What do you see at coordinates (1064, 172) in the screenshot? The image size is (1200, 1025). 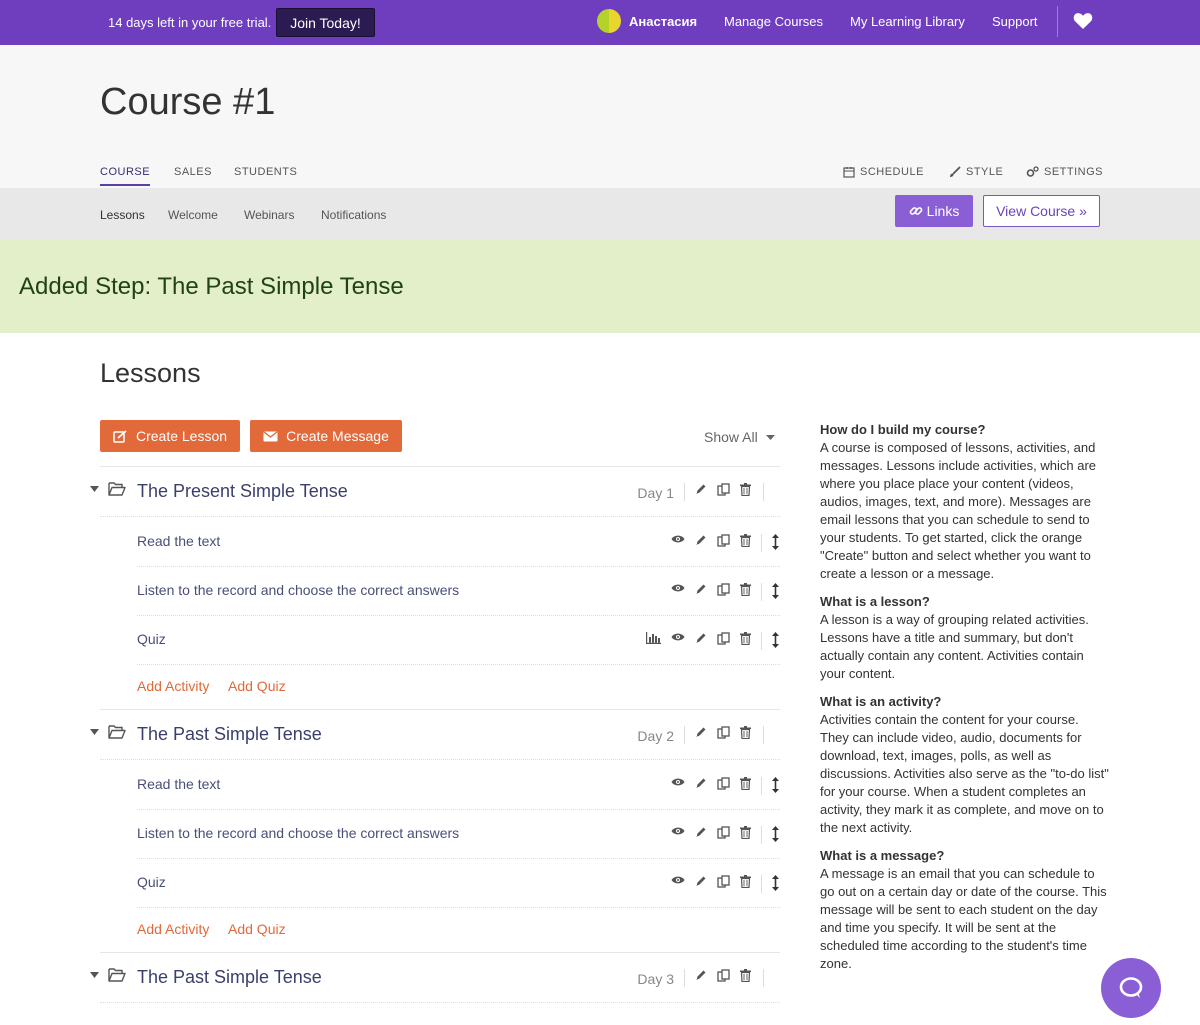 I see `tab-settings: SETTINGS` at bounding box center [1064, 172].